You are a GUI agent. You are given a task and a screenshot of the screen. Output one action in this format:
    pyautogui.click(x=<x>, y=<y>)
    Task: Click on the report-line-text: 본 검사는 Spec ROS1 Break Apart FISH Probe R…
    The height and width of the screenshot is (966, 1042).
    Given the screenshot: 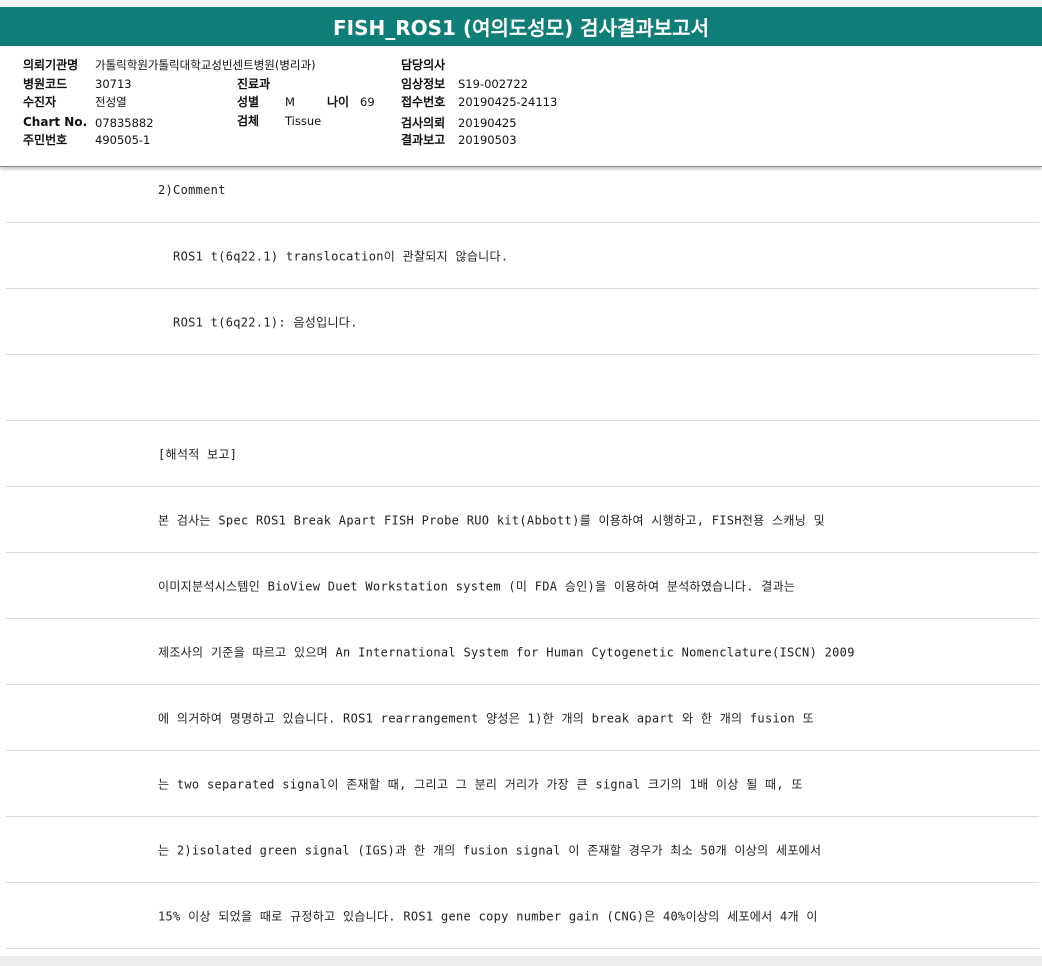 What is the action you would take?
    pyautogui.click(x=491, y=520)
    